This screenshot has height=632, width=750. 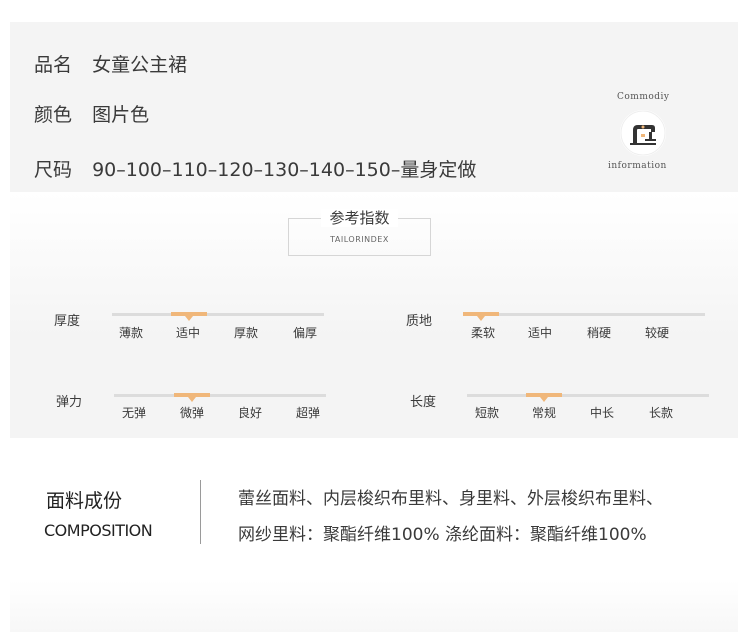 I want to click on texture-label: 质地, so click(x=419, y=321).